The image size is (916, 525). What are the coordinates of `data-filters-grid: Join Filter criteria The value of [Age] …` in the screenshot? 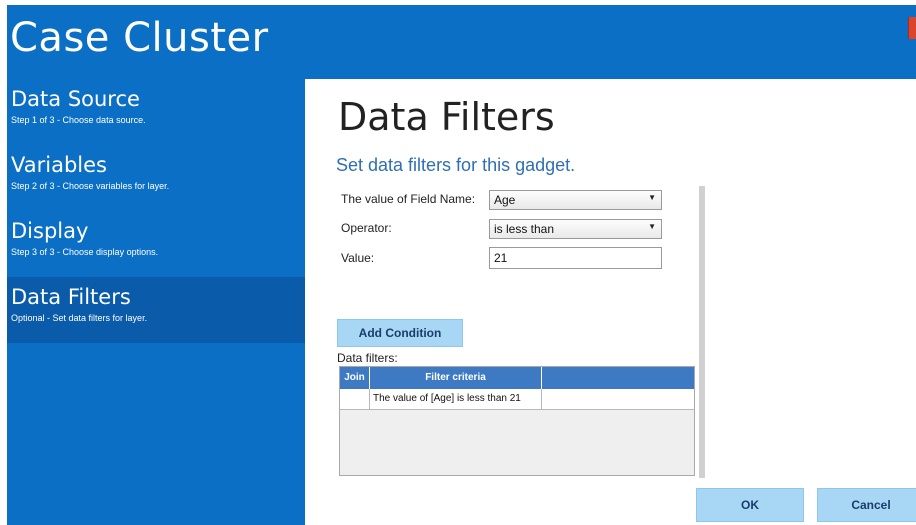 It's located at (517, 421).